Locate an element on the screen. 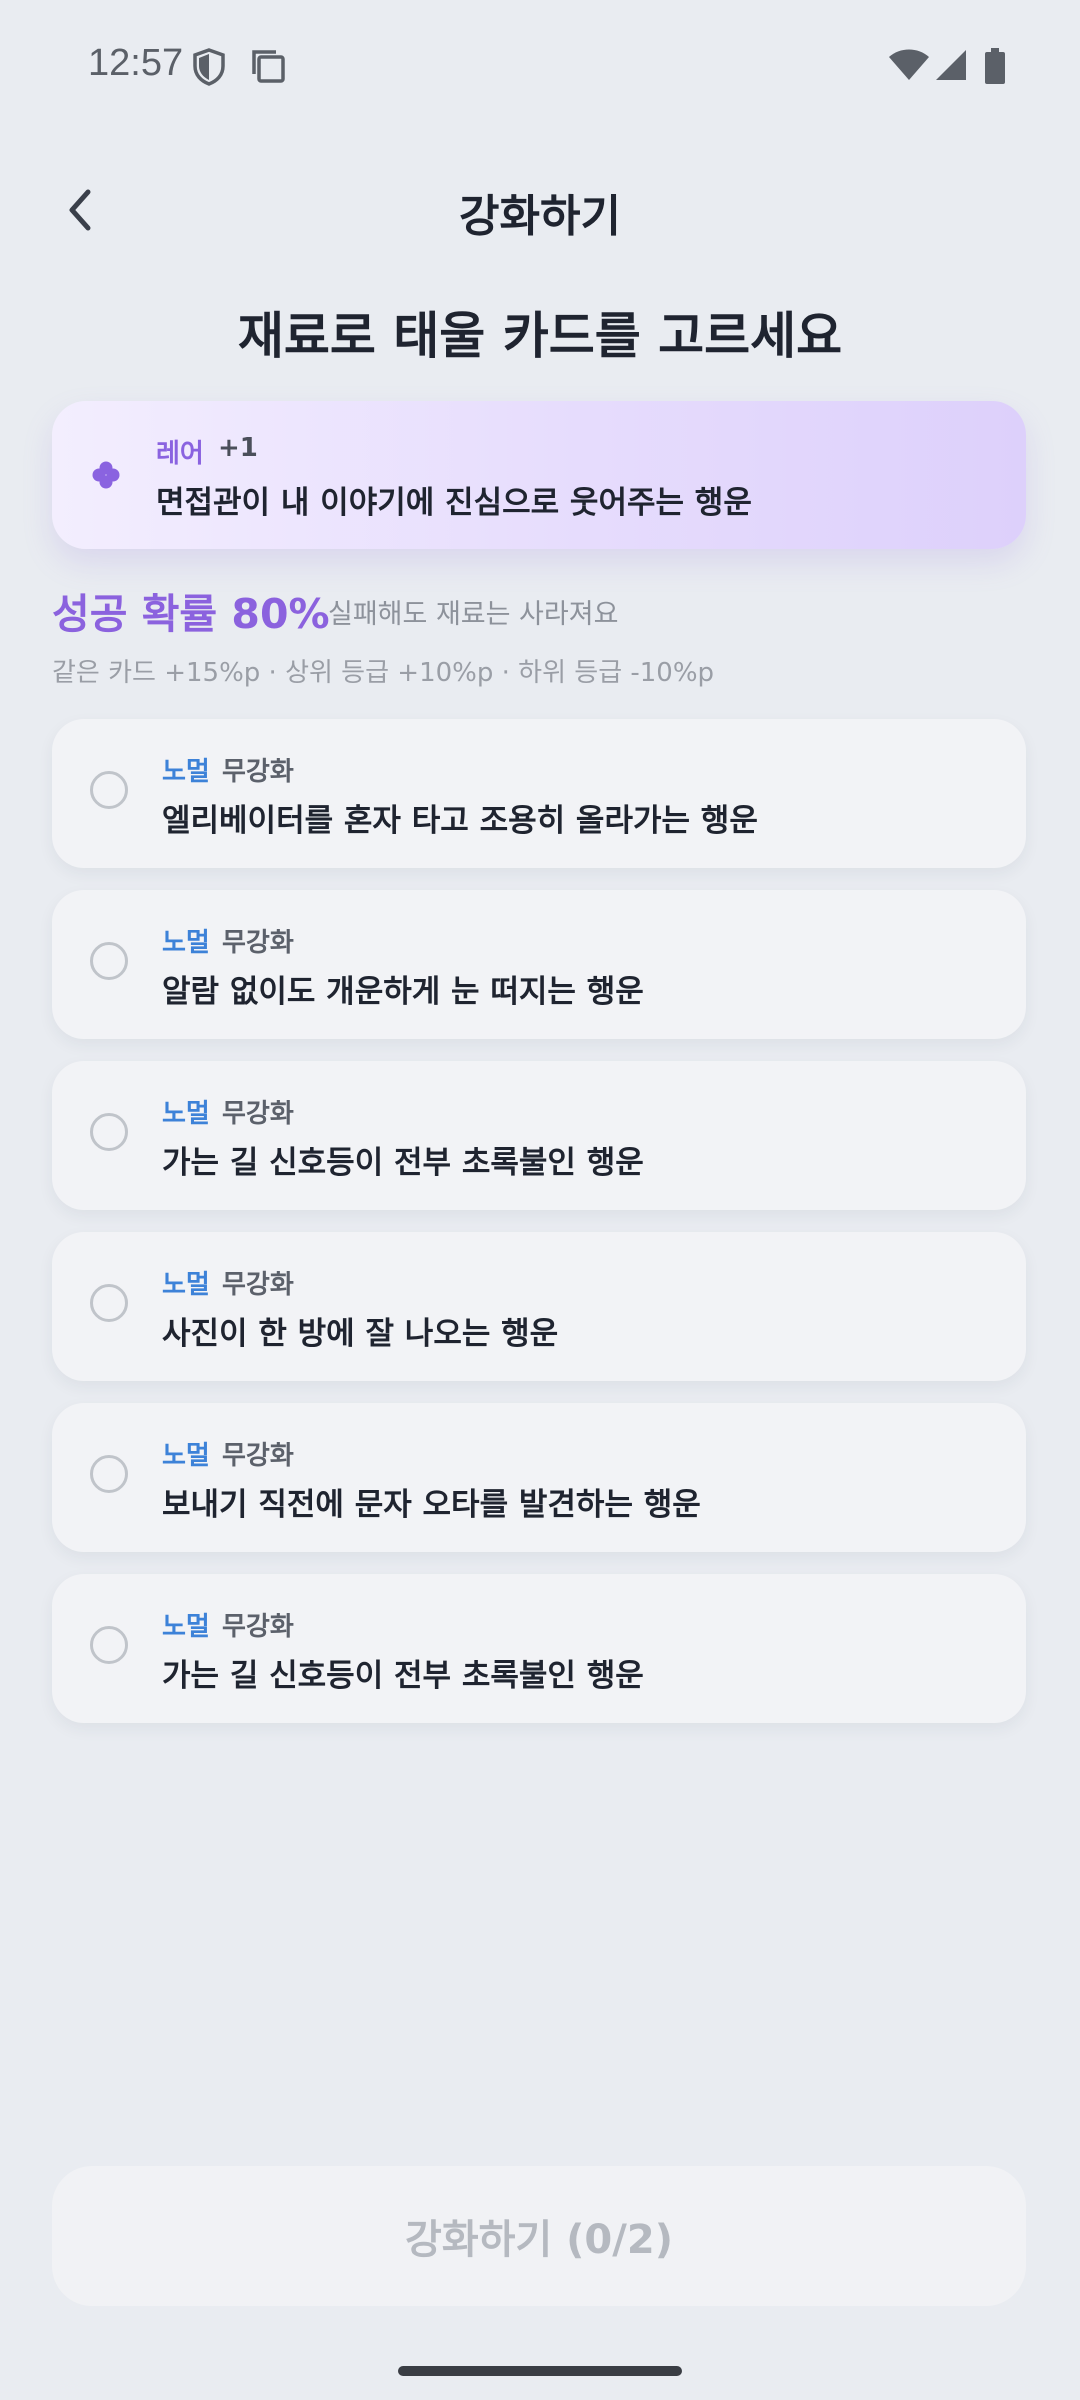  enhance-button: 강화하기 (0/2) is located at coordinates (539, 2236).